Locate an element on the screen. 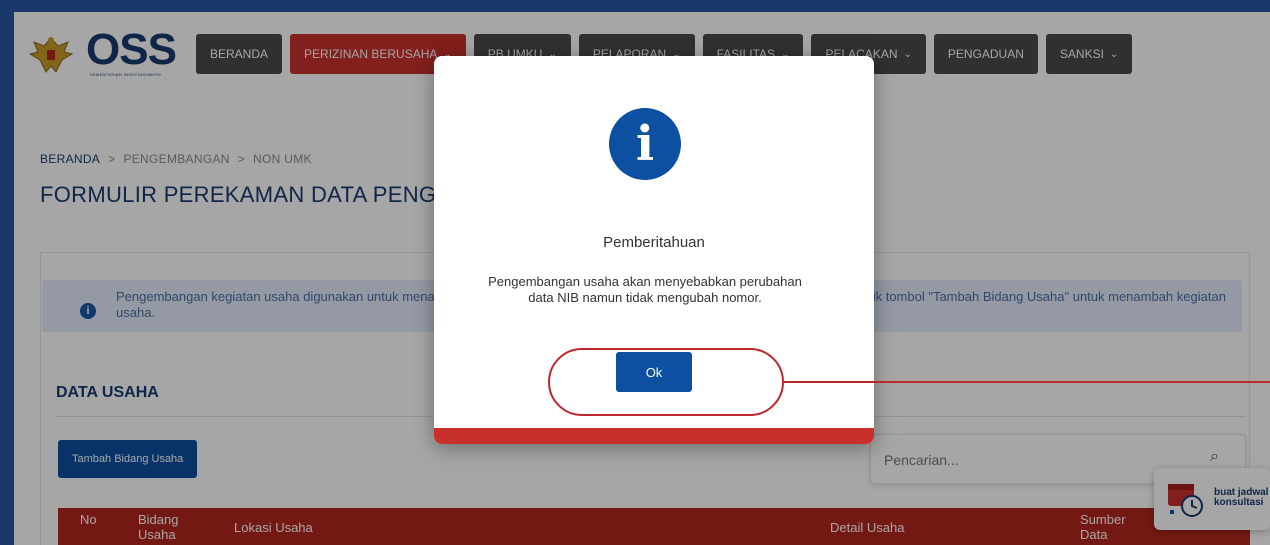 Image resolution: width=1270 pixels, height=545 pixels. annotation-callout-line is located at coordinates (1027, 382).